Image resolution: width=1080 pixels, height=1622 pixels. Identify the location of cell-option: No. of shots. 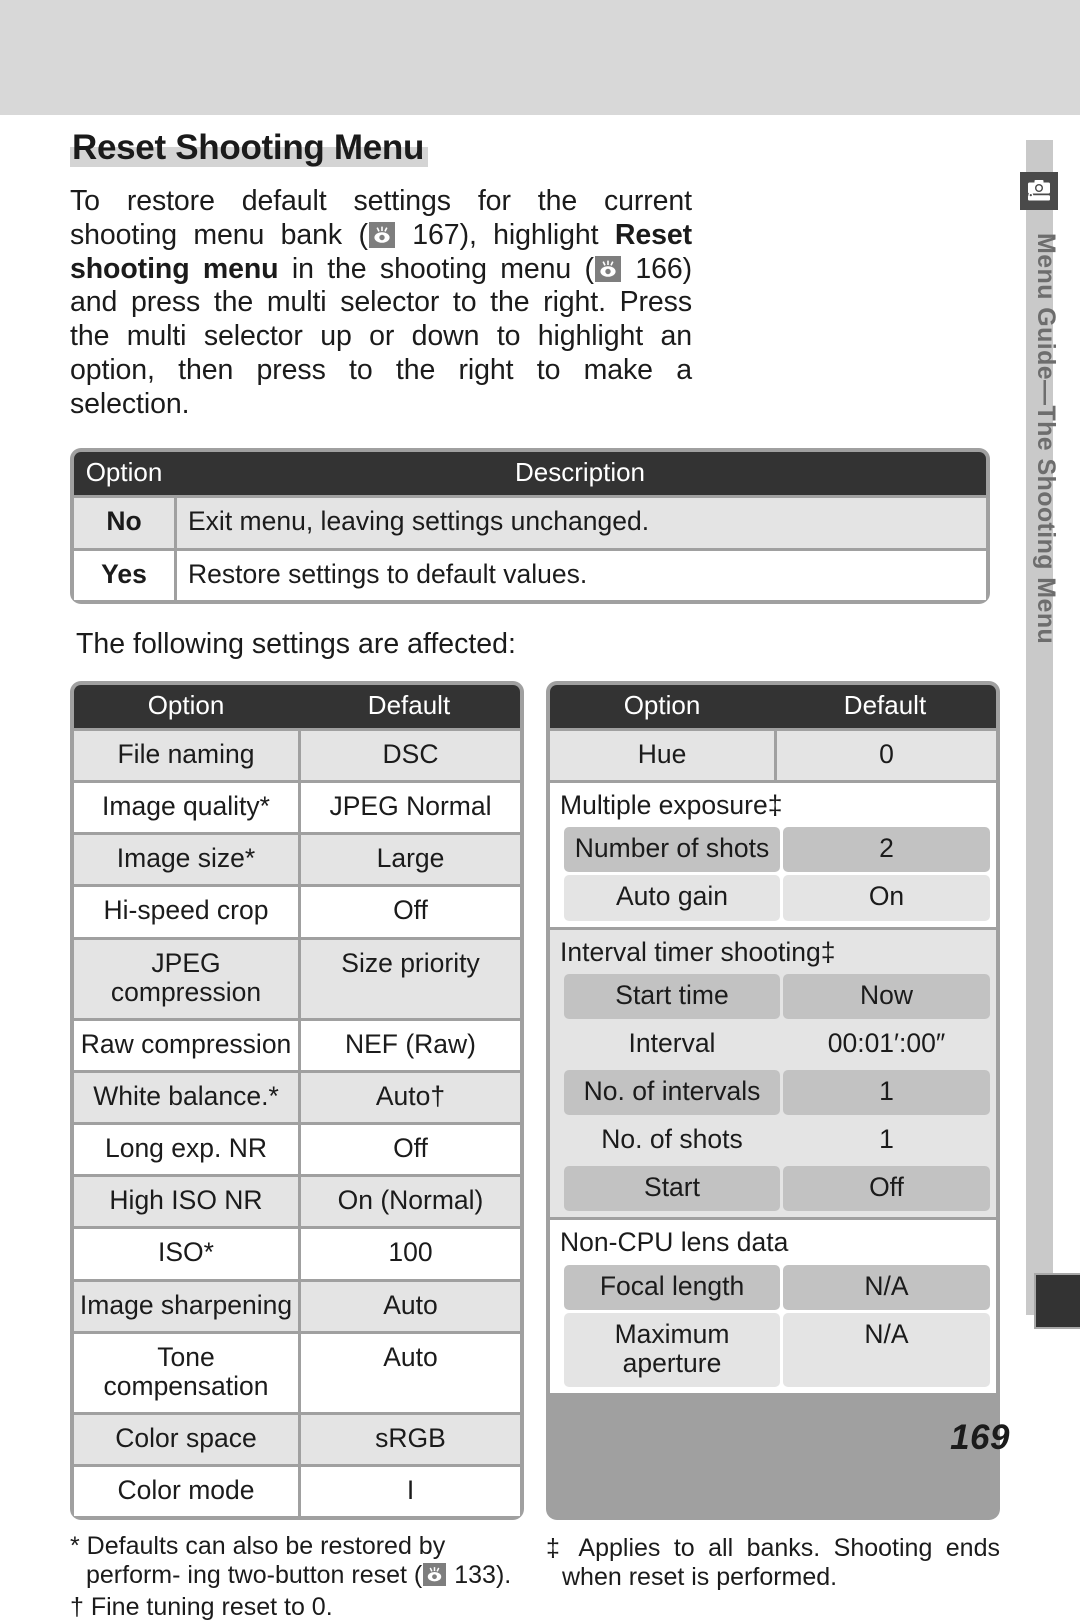
(672, 1141).